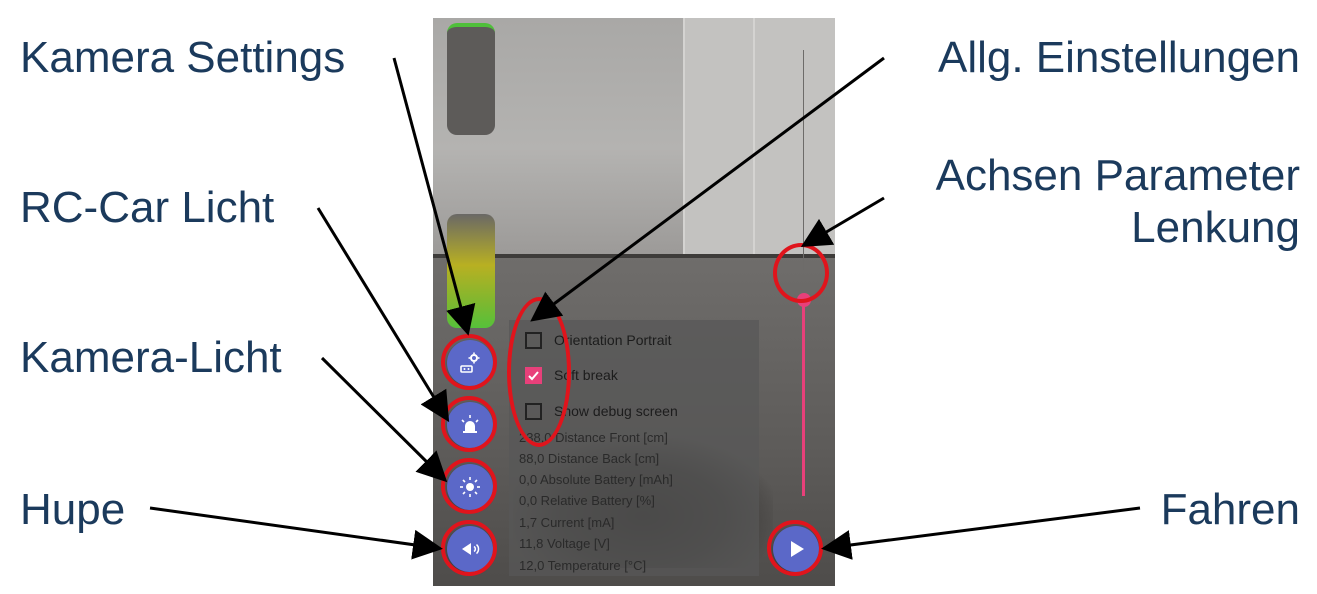 The height and width of the screenshot is (594, 1317). I want to click on debug-absolute-battery: 0,0 Absolute Battery [mAh], so click(596, 479).